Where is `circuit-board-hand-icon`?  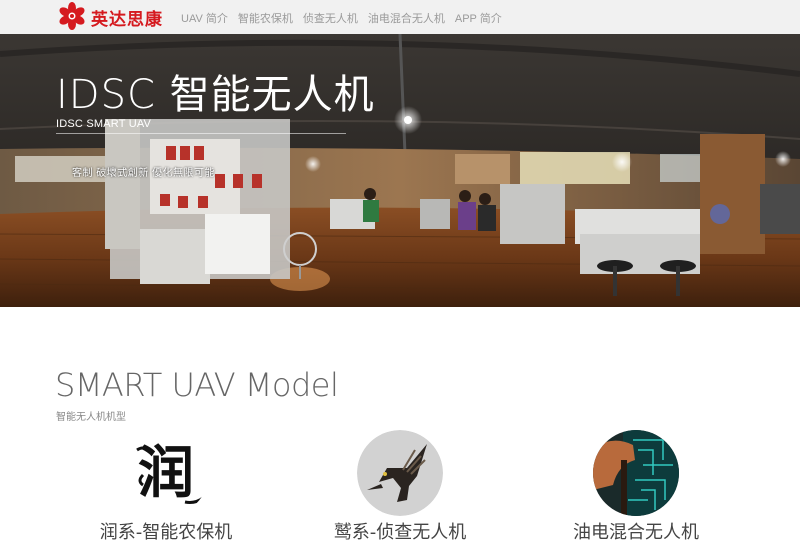 circuit-board-hand-icon is located at coordinates (636, 473).